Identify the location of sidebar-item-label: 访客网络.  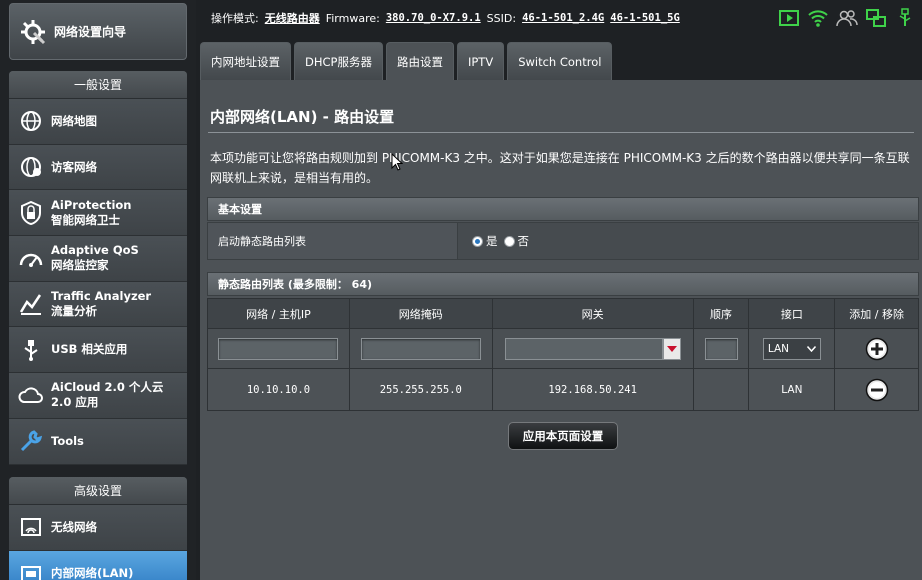
(74, 166).